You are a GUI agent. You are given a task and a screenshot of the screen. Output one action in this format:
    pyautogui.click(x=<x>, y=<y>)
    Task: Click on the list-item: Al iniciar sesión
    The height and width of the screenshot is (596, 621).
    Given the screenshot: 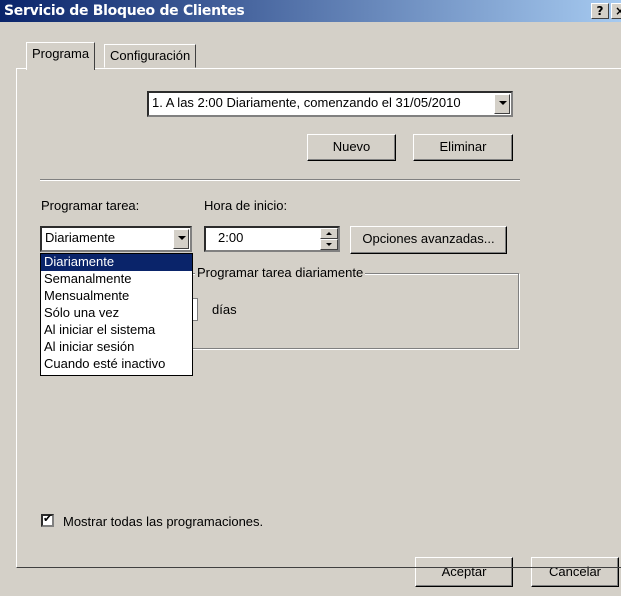 What is the action you would take?
    pyautogui.click(x=116, y=347)
    